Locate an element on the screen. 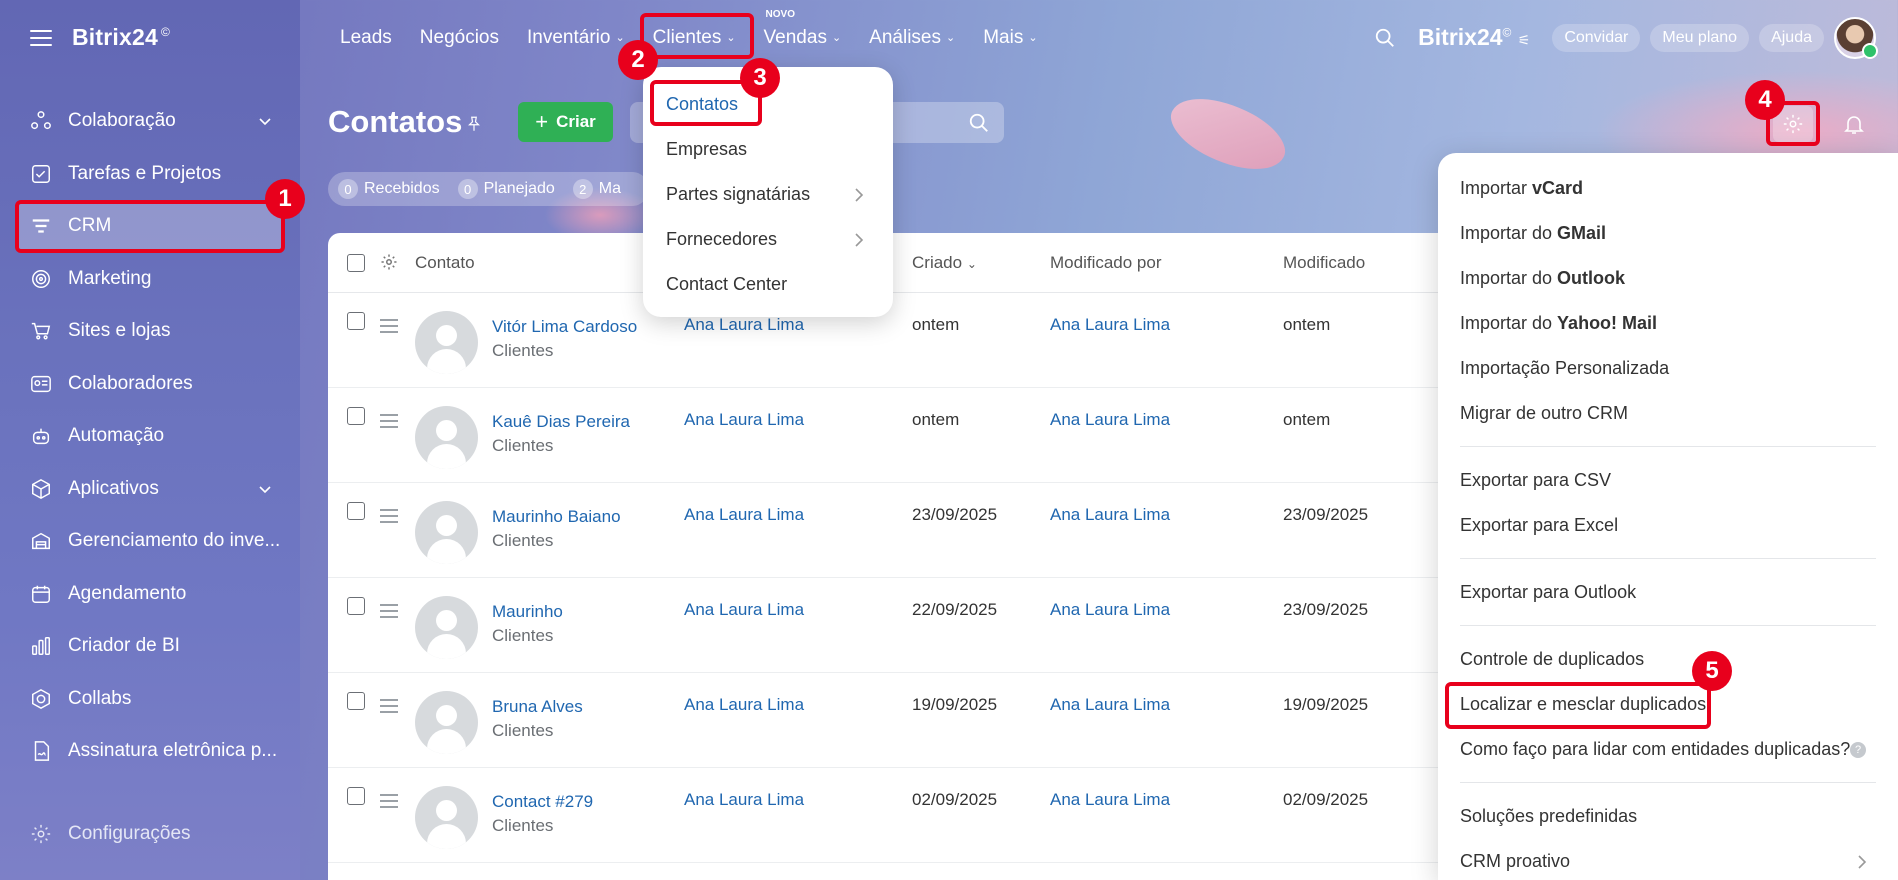  nav-vendas: NOVO Vendas ⌄ is located at coordinates (803, 29).